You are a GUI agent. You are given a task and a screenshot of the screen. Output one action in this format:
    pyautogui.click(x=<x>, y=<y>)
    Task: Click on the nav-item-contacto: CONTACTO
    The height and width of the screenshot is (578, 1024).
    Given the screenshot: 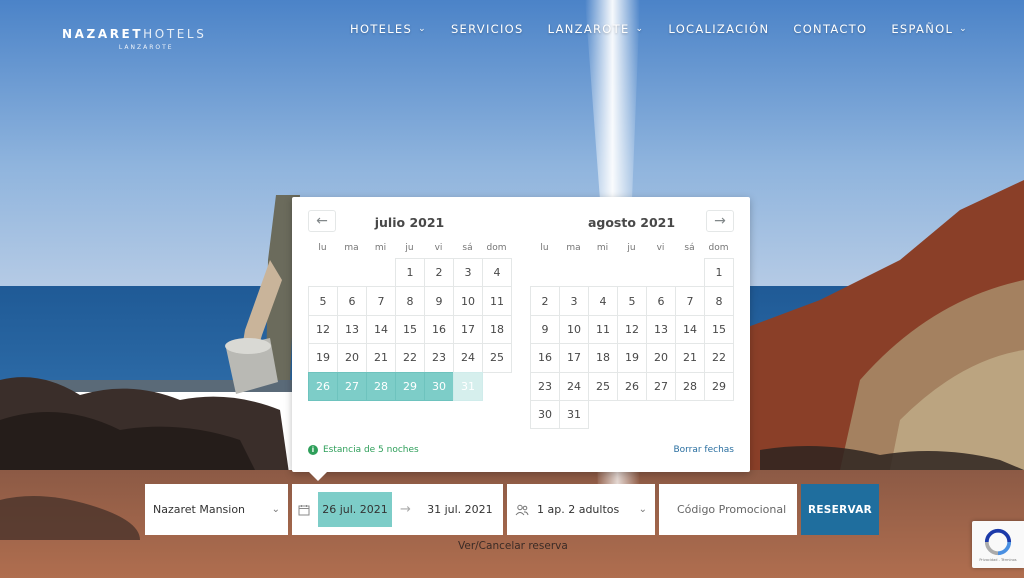 What is the action you would take?
    pyautogui.click(x=830, y=29)
    